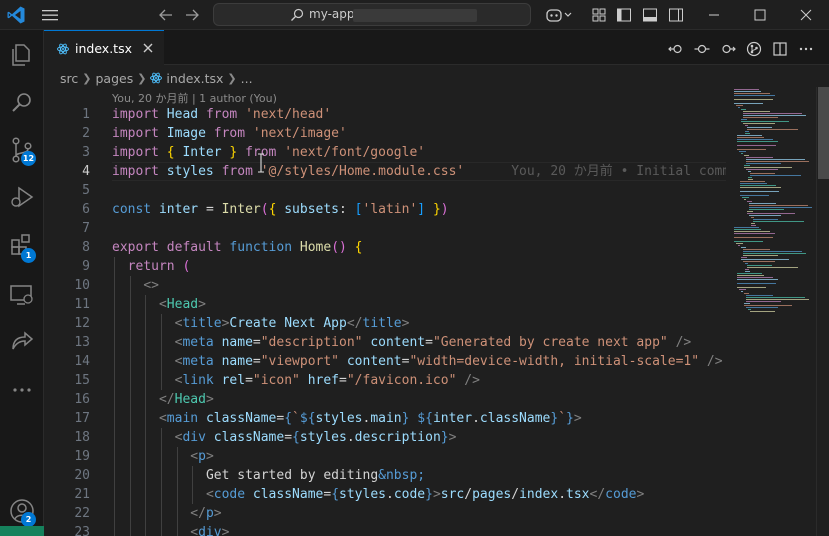 The width and height of the screenshot is (829, 536). I want to click on hamburger-menu-icon, so click(50, 15).